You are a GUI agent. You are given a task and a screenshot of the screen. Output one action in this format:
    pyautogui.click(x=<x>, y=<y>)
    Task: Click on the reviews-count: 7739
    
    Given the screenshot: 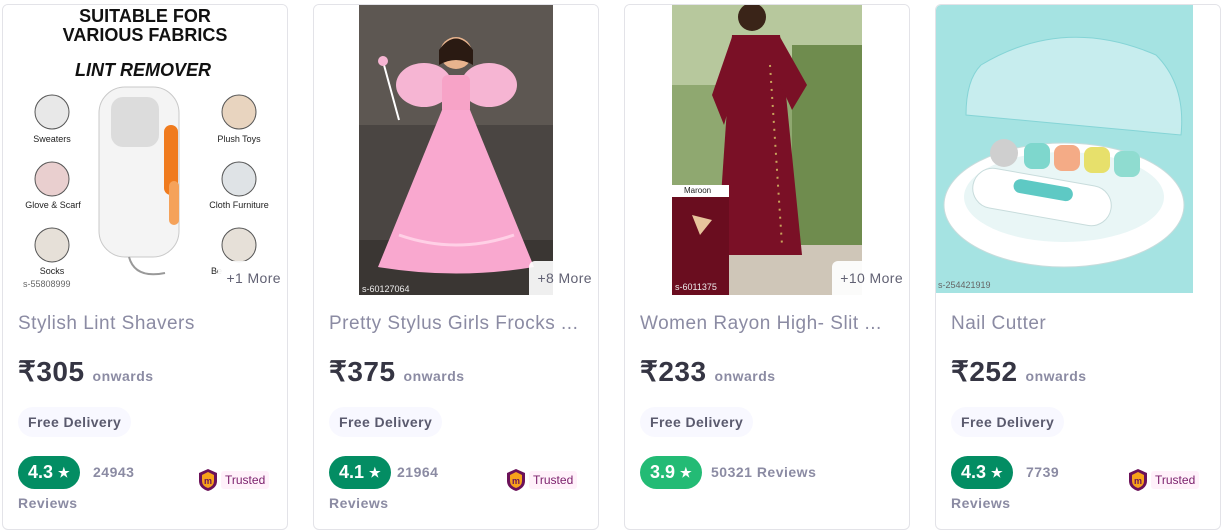 What is the action you would take?
    pyautogui.click(x=1043, y=472)
    